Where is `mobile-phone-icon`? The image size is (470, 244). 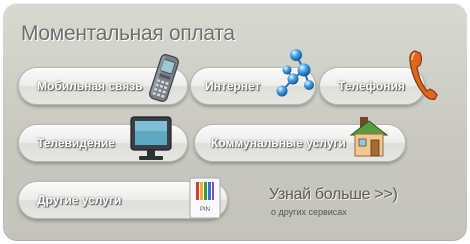 mobile-phone-icon is located at coordinates (164, 78).